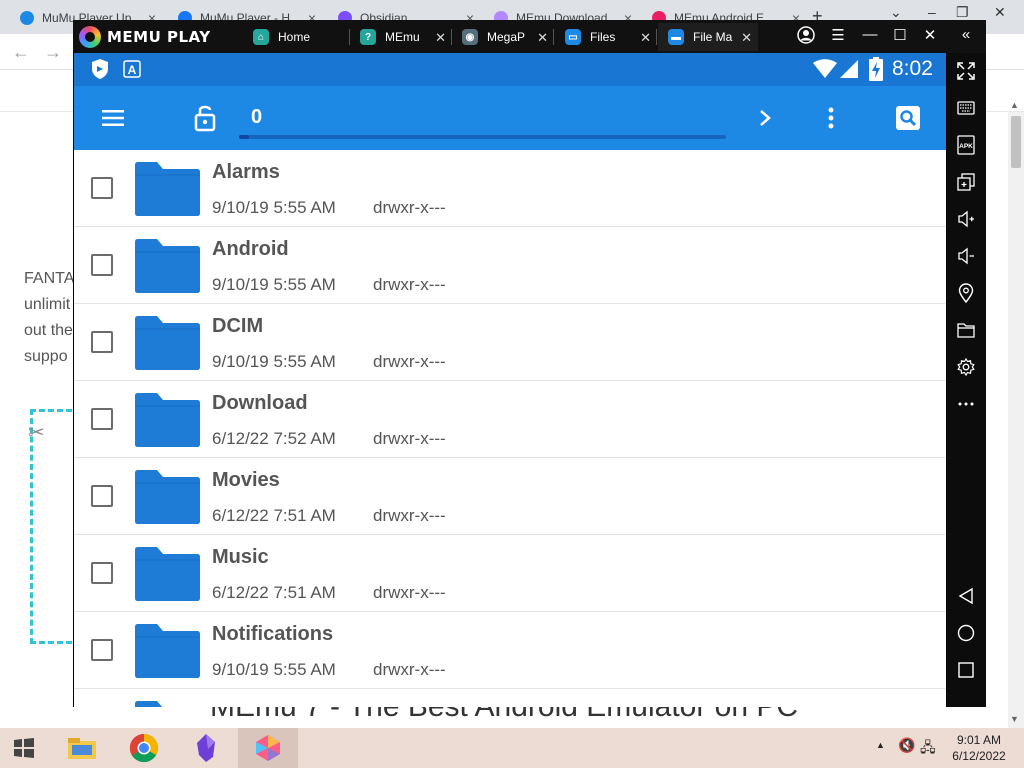 This screenshot has width=1024, height=768. What do you see at coordinates (510, 265) in the screenshot?
I see `list-item: Android 9/10/19 5:55 AM drwxr-x---` at bounding box center [510, 265].